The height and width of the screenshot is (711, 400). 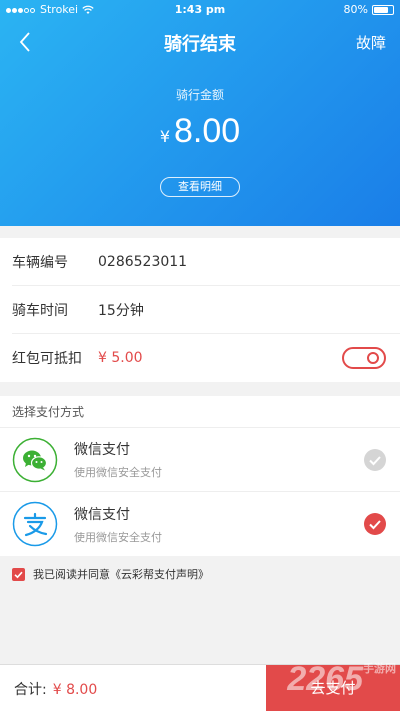 I want to click on amount-value: 8.00, so click(x=207, y=131).